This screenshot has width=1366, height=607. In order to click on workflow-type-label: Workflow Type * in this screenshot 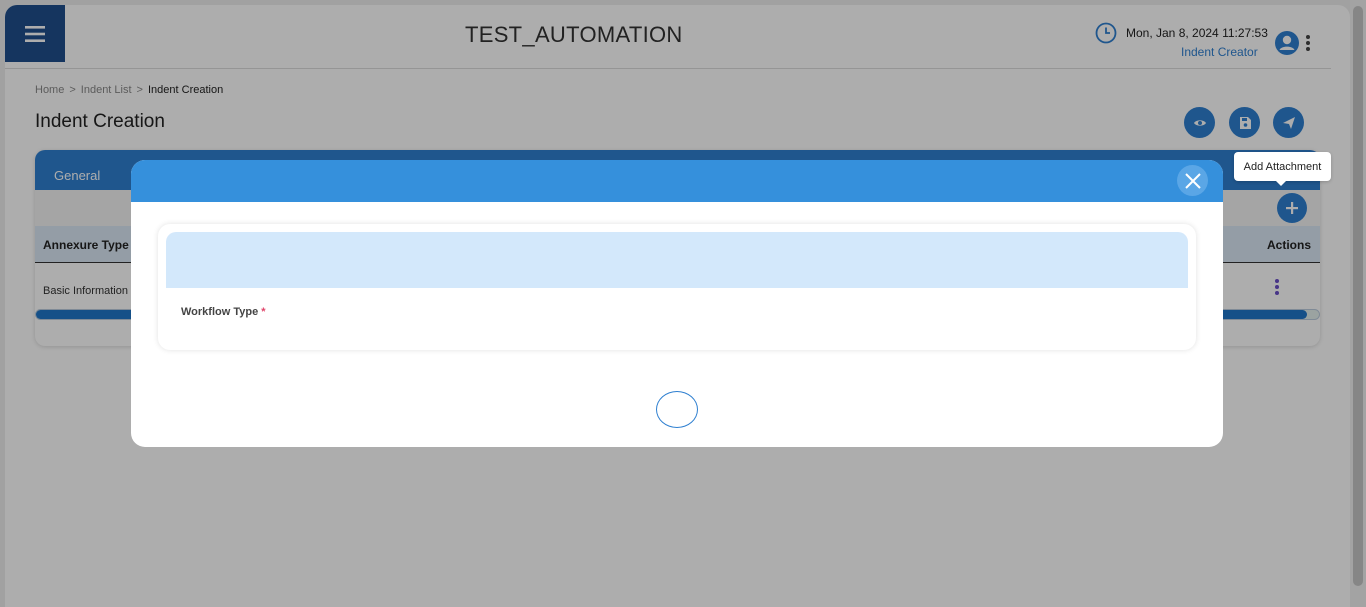, I will do `click(223, 312)`.